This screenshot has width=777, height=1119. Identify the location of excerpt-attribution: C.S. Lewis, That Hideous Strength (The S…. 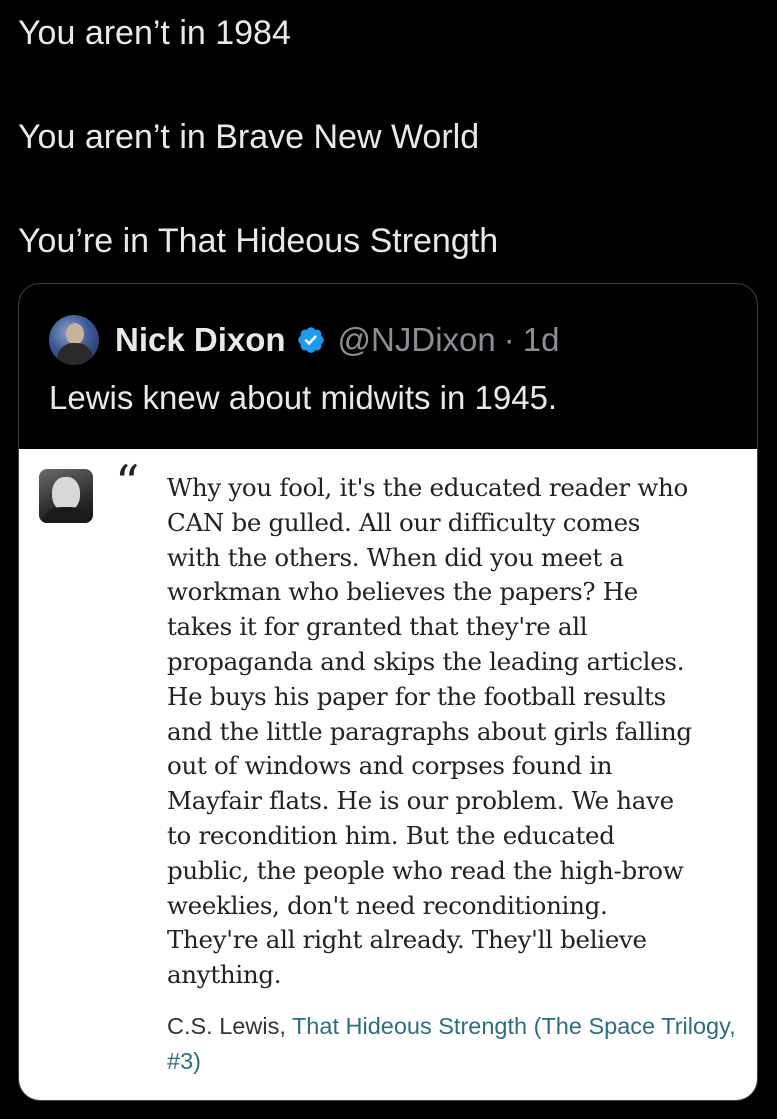
(457, 1044).